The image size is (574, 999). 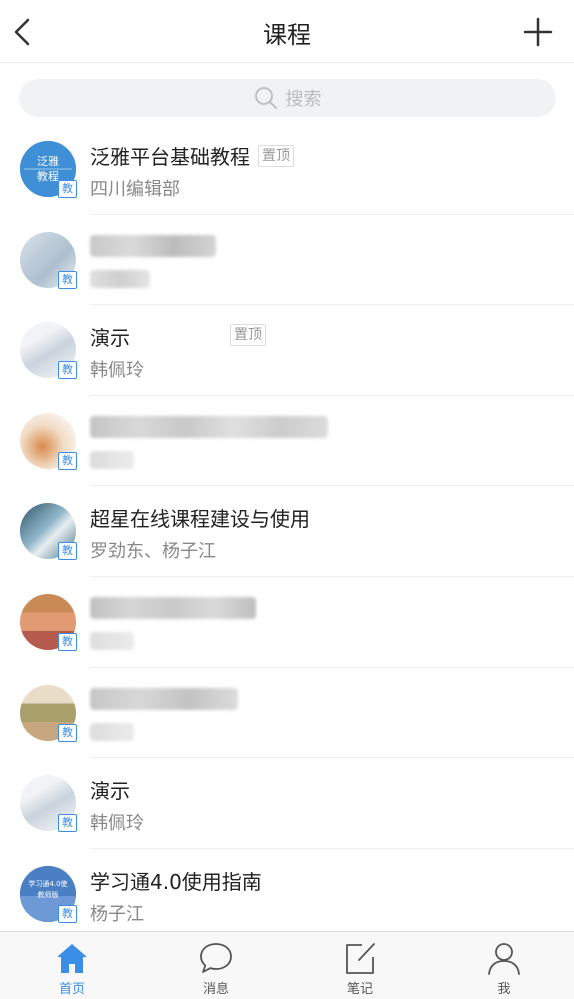 I want to click on course-teacher: 四川编辑部, so click(x=135, y=189).